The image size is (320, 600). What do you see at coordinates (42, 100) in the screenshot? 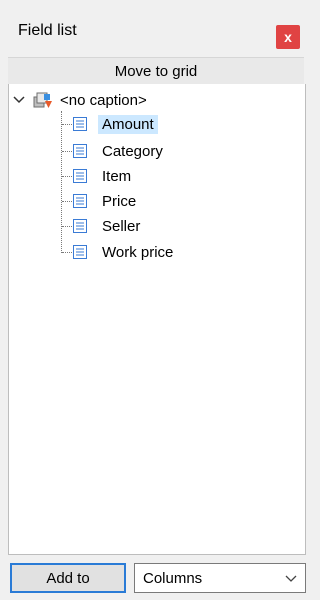
I see `cube-icon` at bounding box center [42, 100].